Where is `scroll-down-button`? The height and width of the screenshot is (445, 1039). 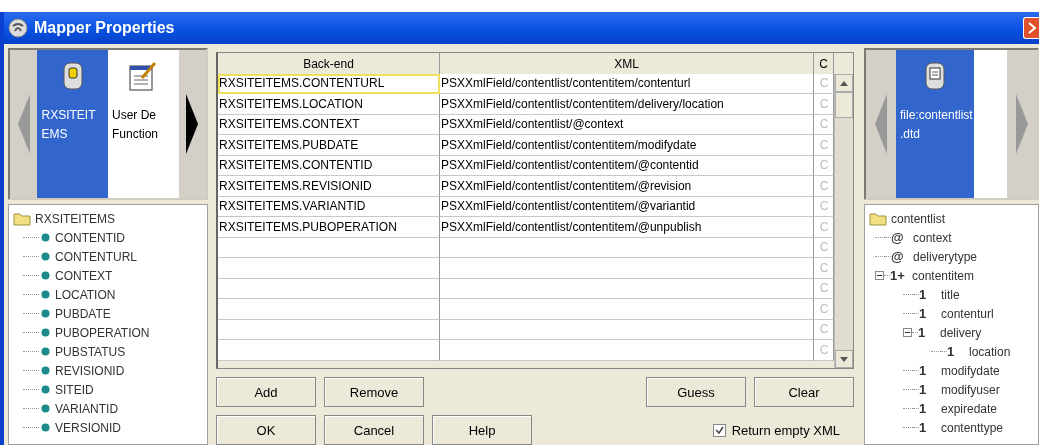
scroll-down-button is located at coordinates (844, 359).